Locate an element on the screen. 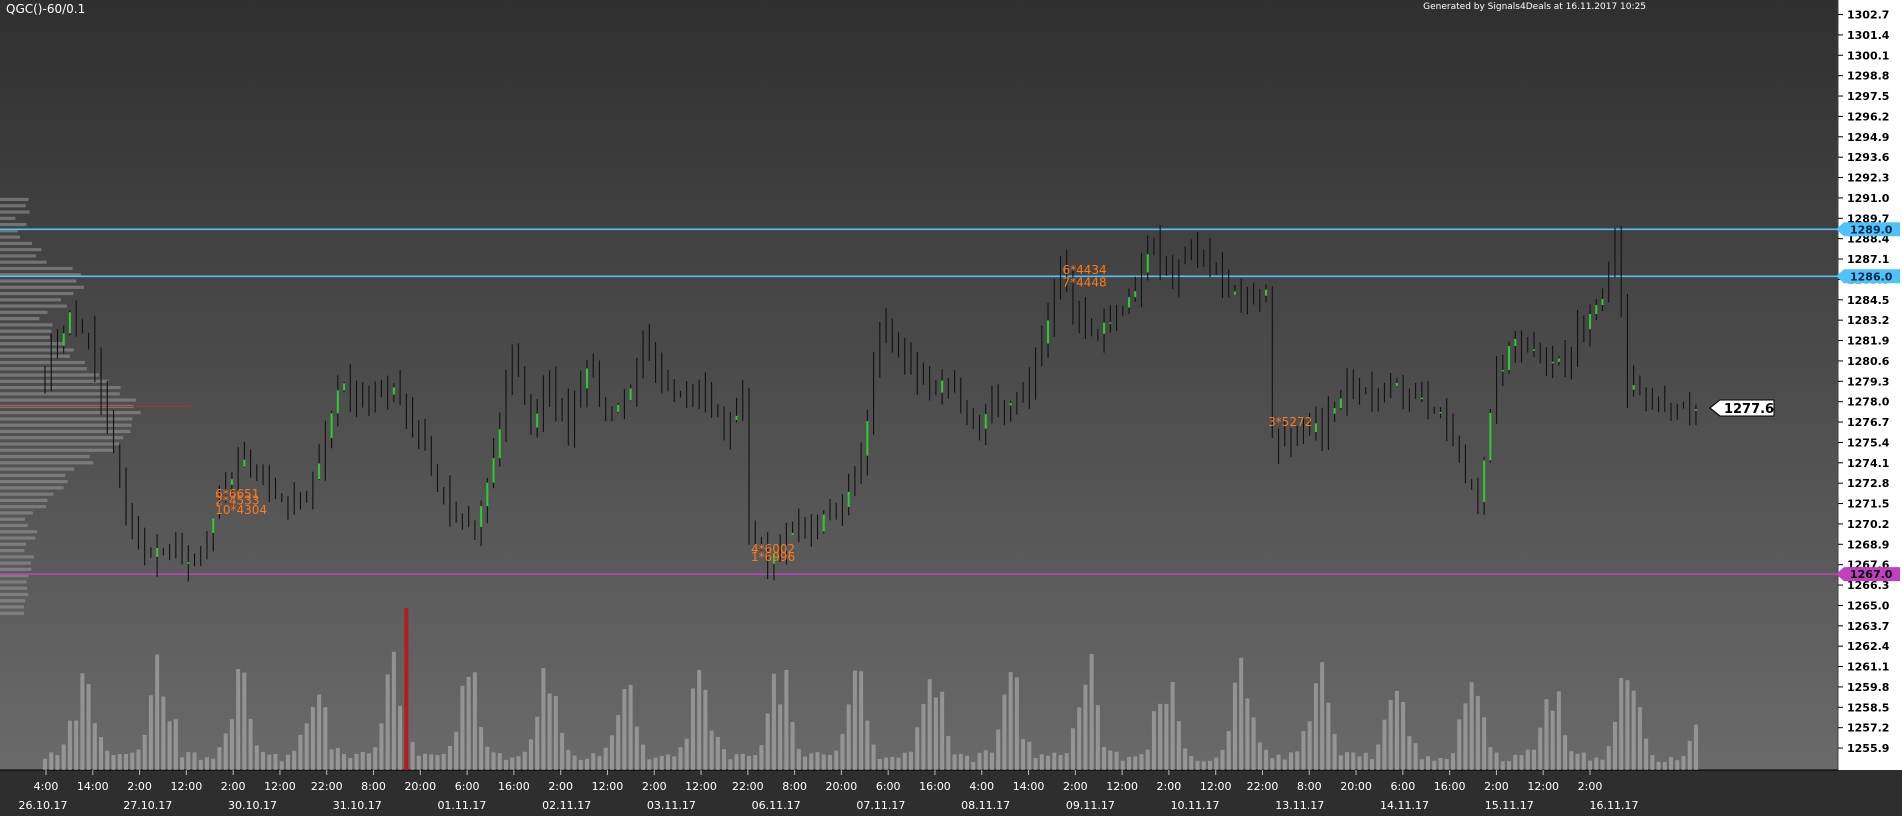  x-time-label: 14:00 is located at coordinates (93, 786).